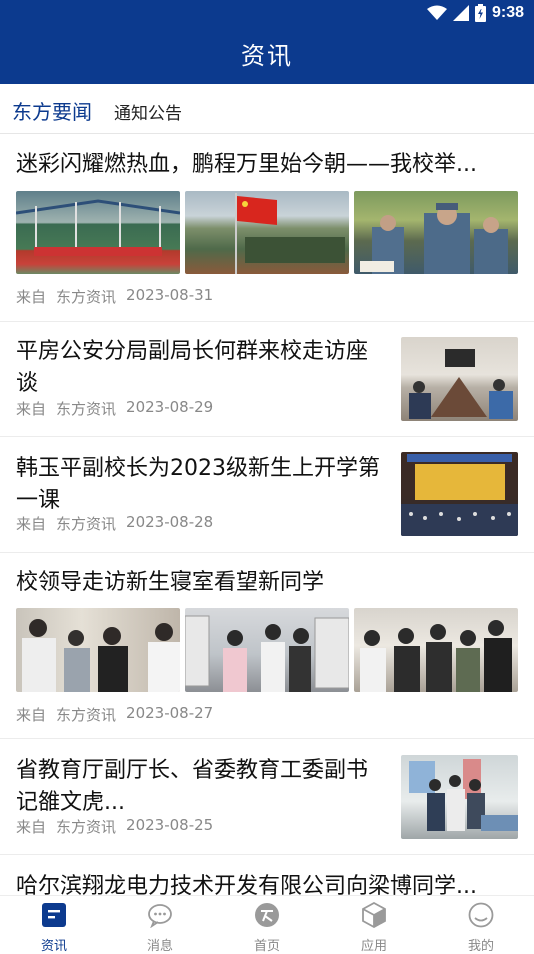  Describe the element at coordinates (267, 109) in the screenshot. I see `category-tabs: 东方要闻 通知公告` at that location.